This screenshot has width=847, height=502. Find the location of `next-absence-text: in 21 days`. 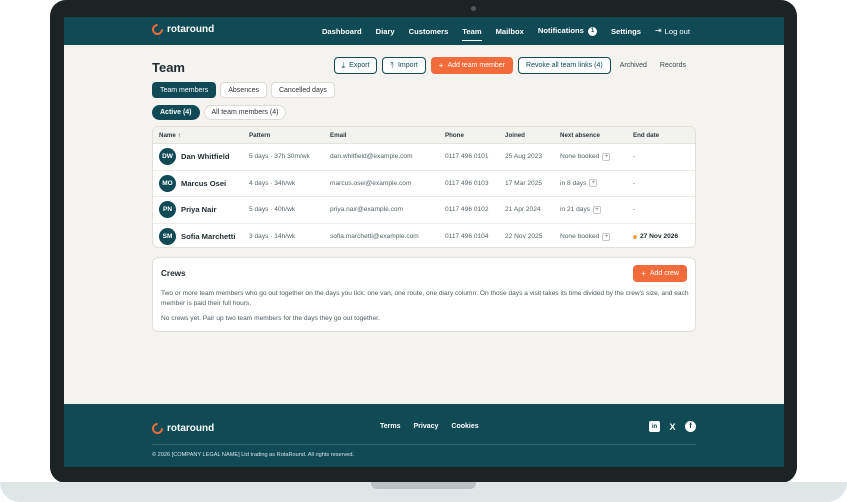

next-absence-text: in 21 days is located at coordinates (575, 210).